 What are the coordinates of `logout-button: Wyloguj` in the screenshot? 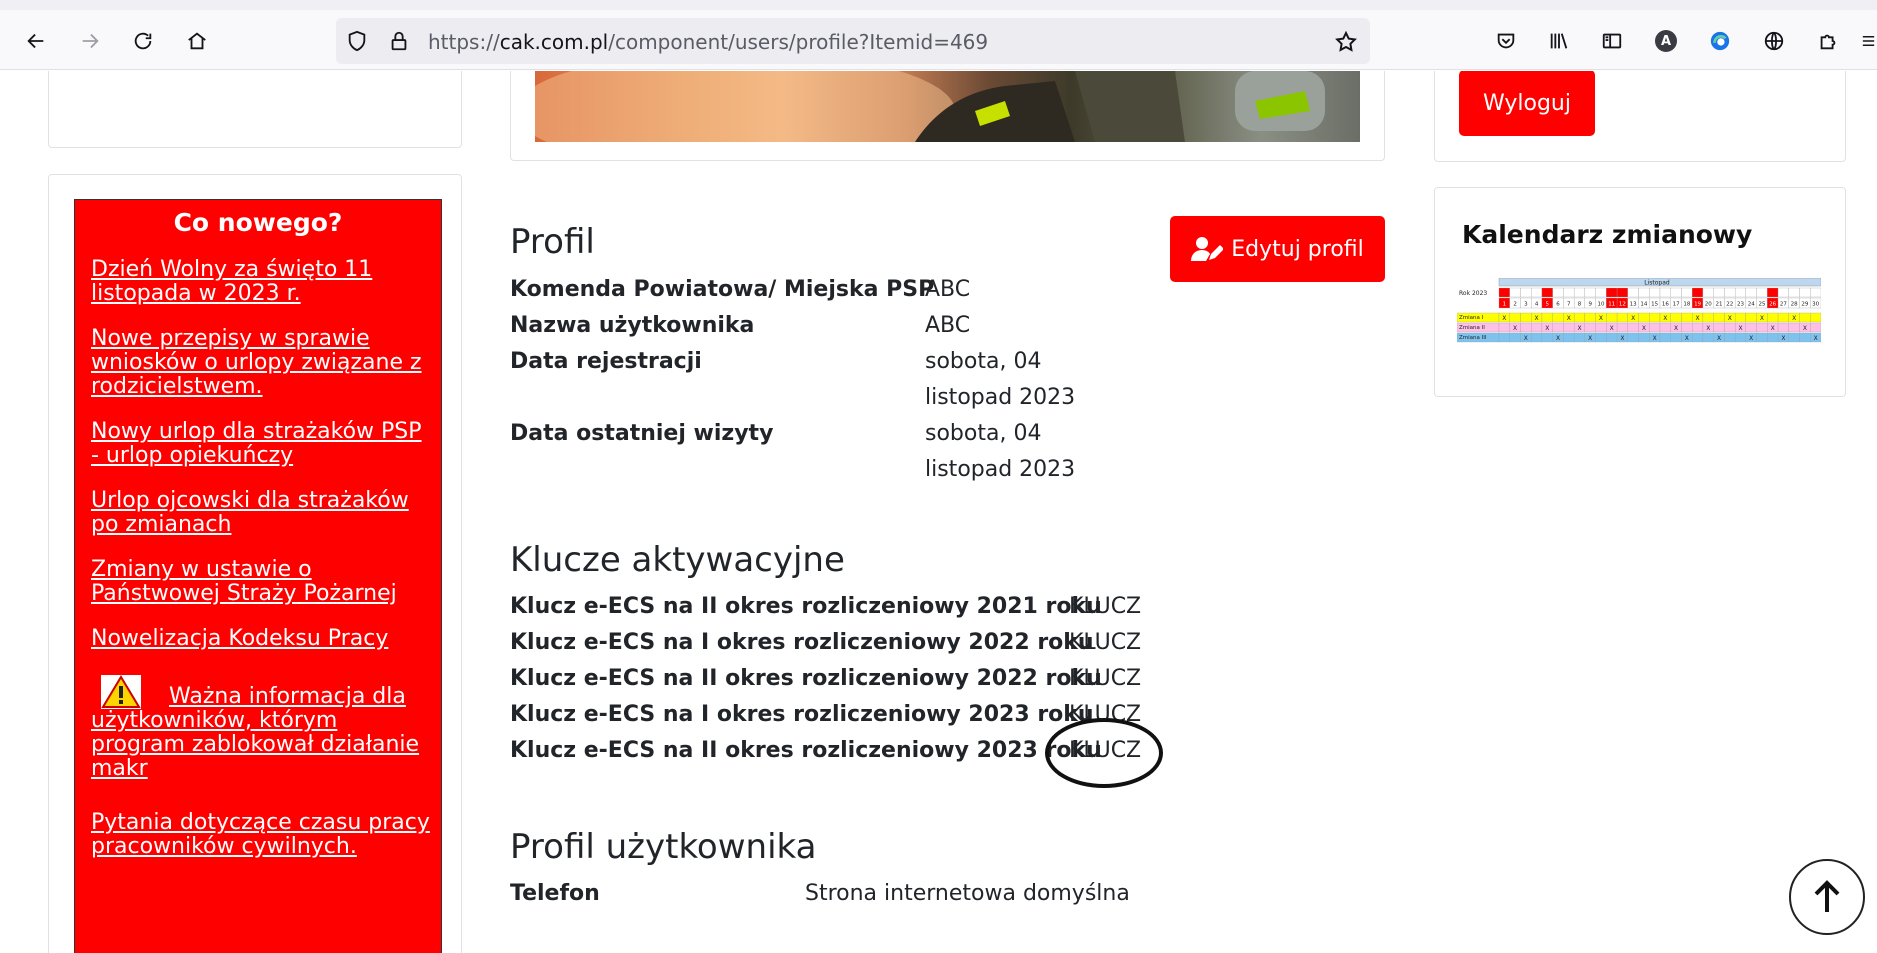 It's located at (1527, 103).